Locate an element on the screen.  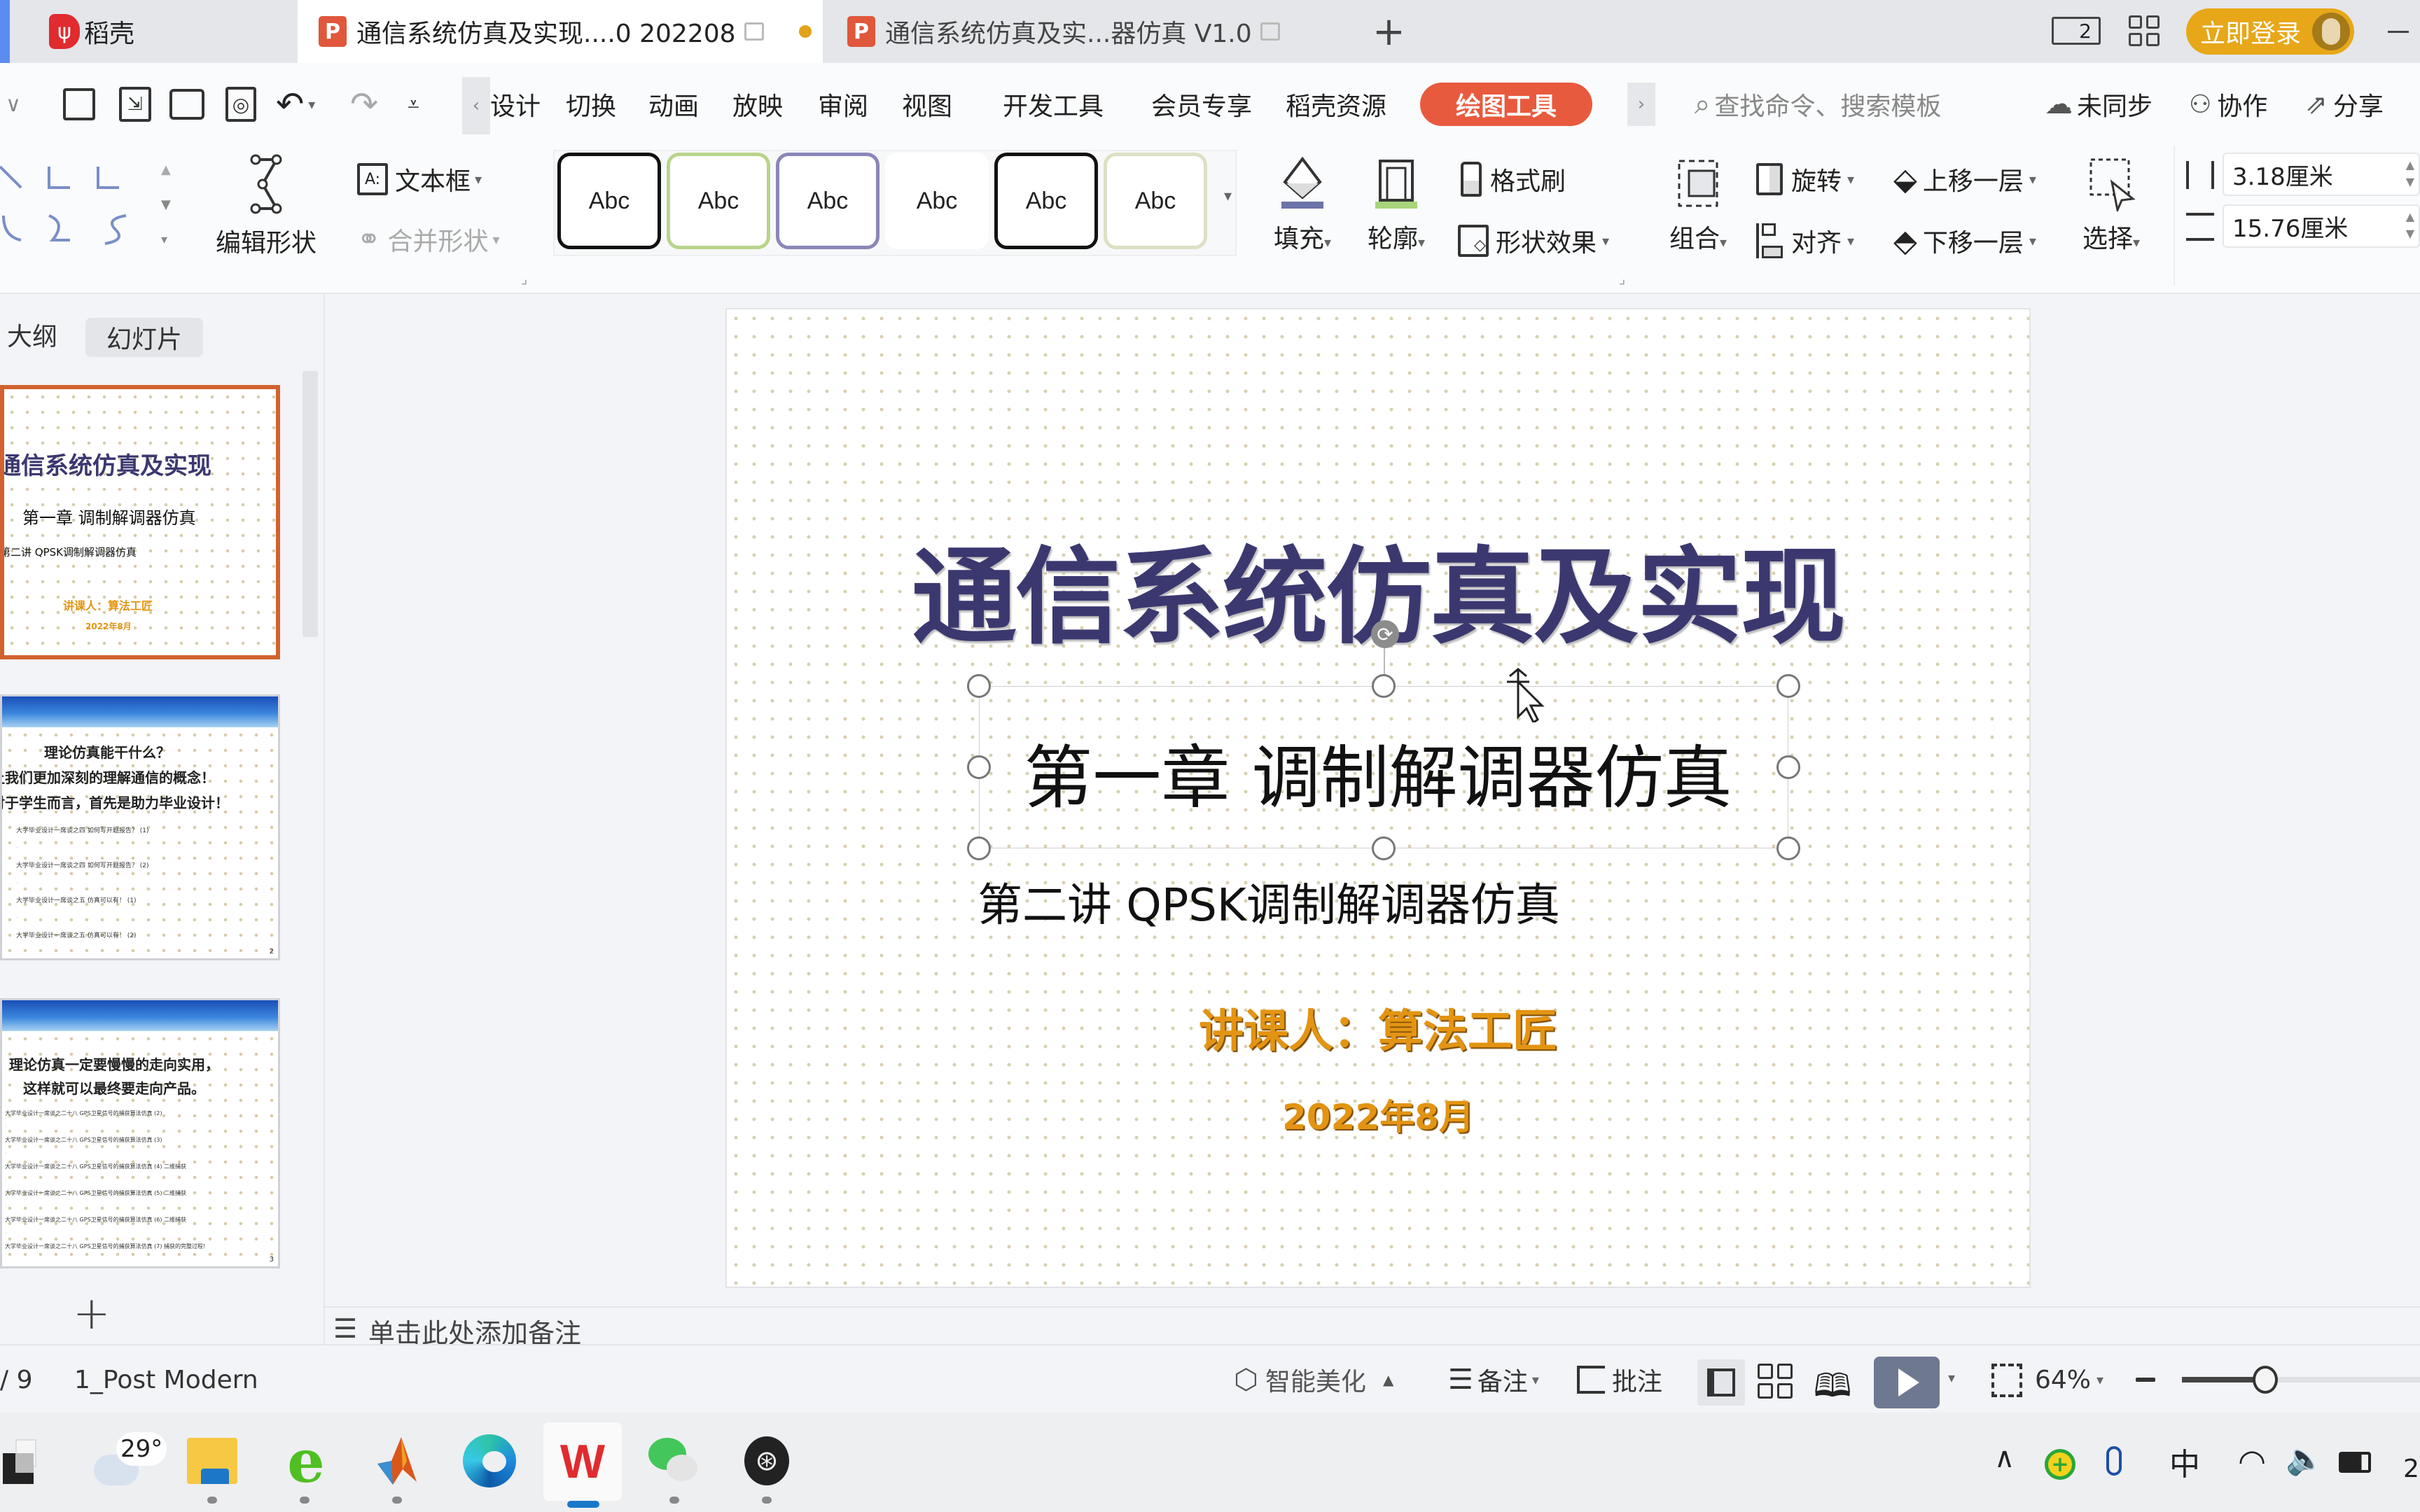
redo-icon: ↷ is located at coordinates (364, 104).